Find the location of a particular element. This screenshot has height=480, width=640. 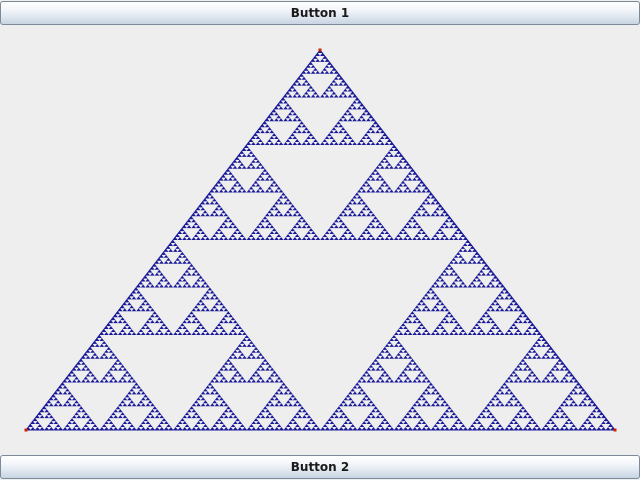

apex-vertex-marker is located at coordinates (320, 50).